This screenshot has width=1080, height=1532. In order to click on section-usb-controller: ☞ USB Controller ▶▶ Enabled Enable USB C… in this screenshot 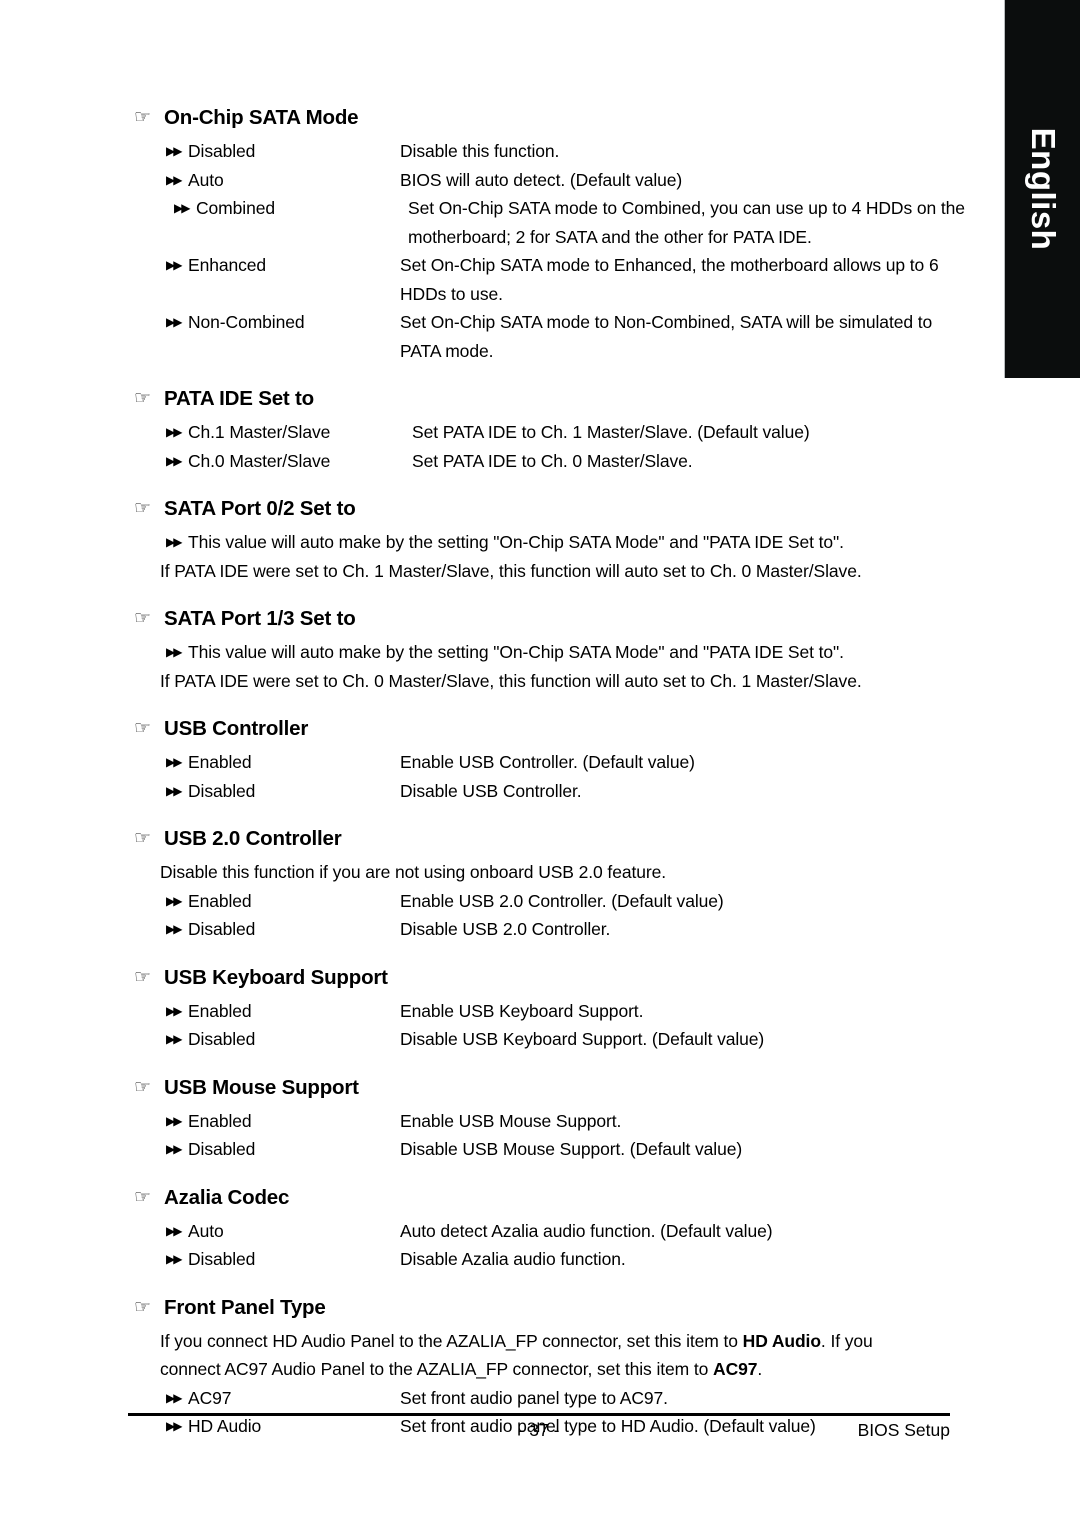, I will do `click(502, 760)`.